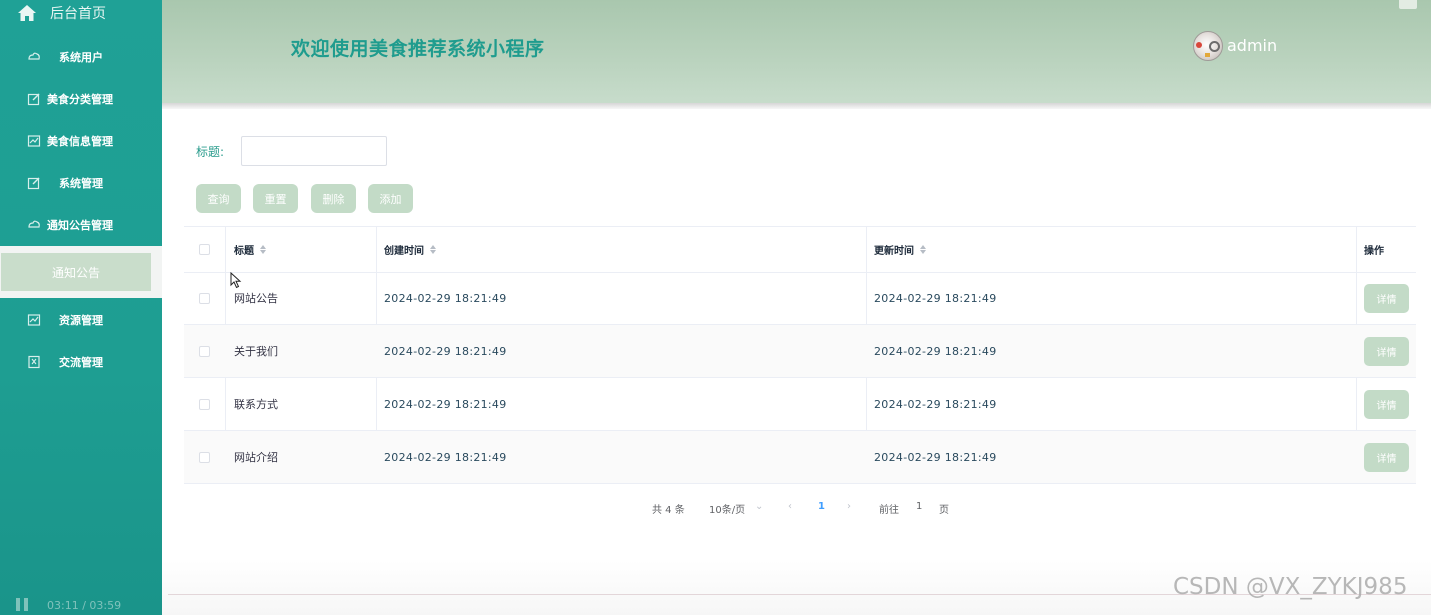 Image resolution: width=1431 pixels, height=615 pixels. What do you see at coordinates (76, 272) in the screenshot?
I see `sidebar-subitem-notice: 通知公告` at bounding box center [76, 272].